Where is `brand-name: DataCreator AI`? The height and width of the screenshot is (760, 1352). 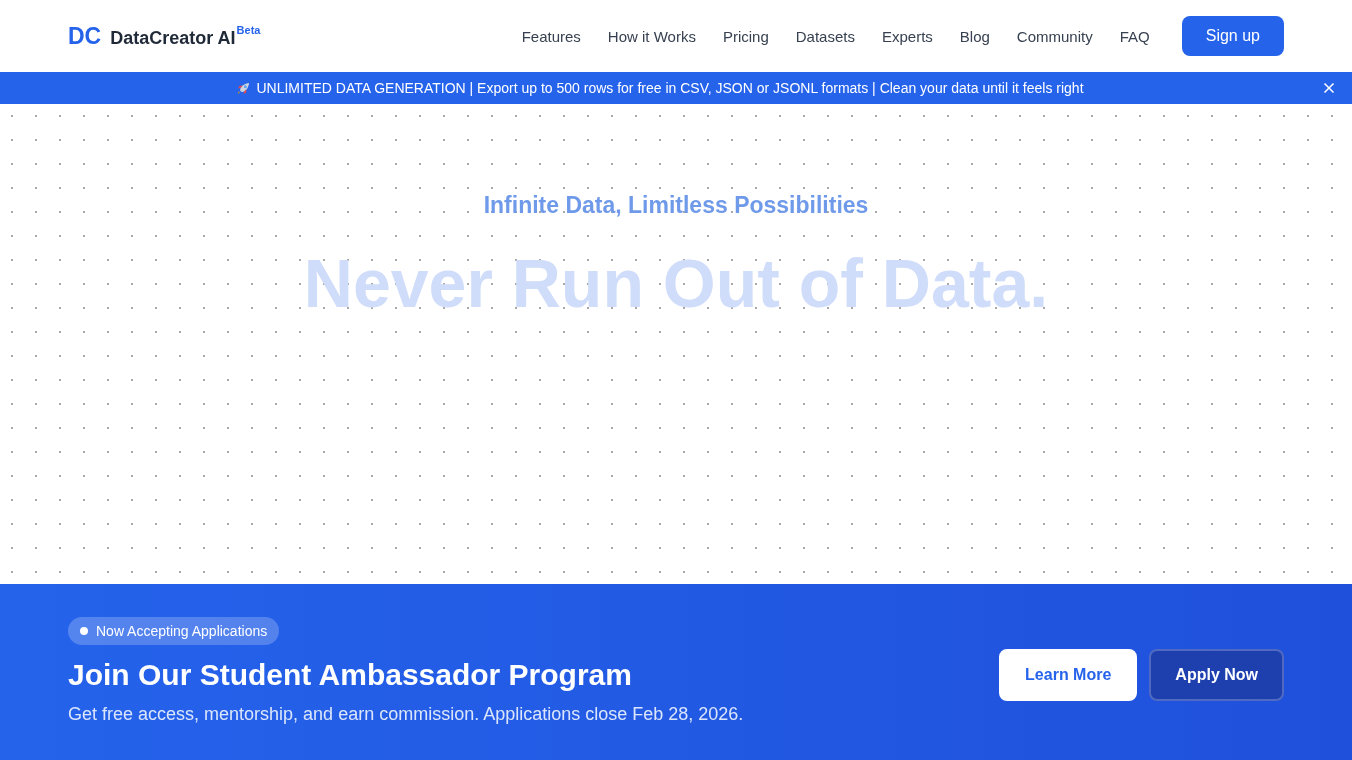
brand-name: DataCreator AI is located at coordinates (173, 38).